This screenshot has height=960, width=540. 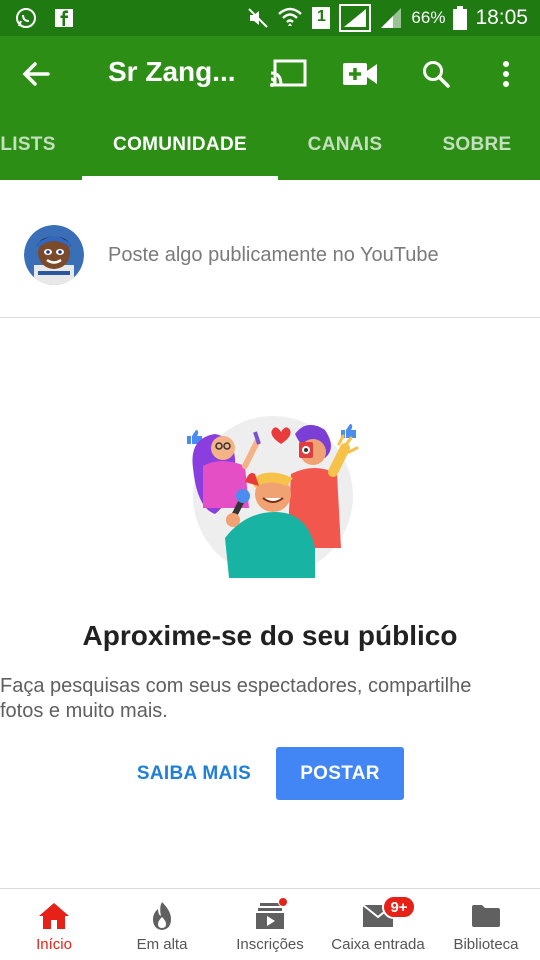 What do you see at coordinates (486, 944) in the screenshot?
I see `nav-label: Biblioteca` at bounding box center [486, 944].